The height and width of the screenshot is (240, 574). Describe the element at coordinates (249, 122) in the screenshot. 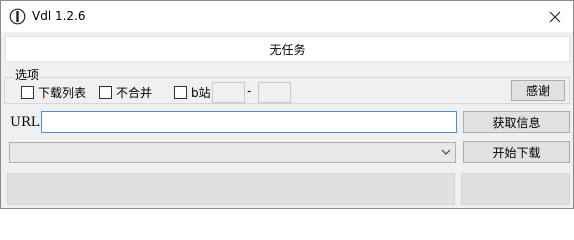

I see `url-input` at that location.